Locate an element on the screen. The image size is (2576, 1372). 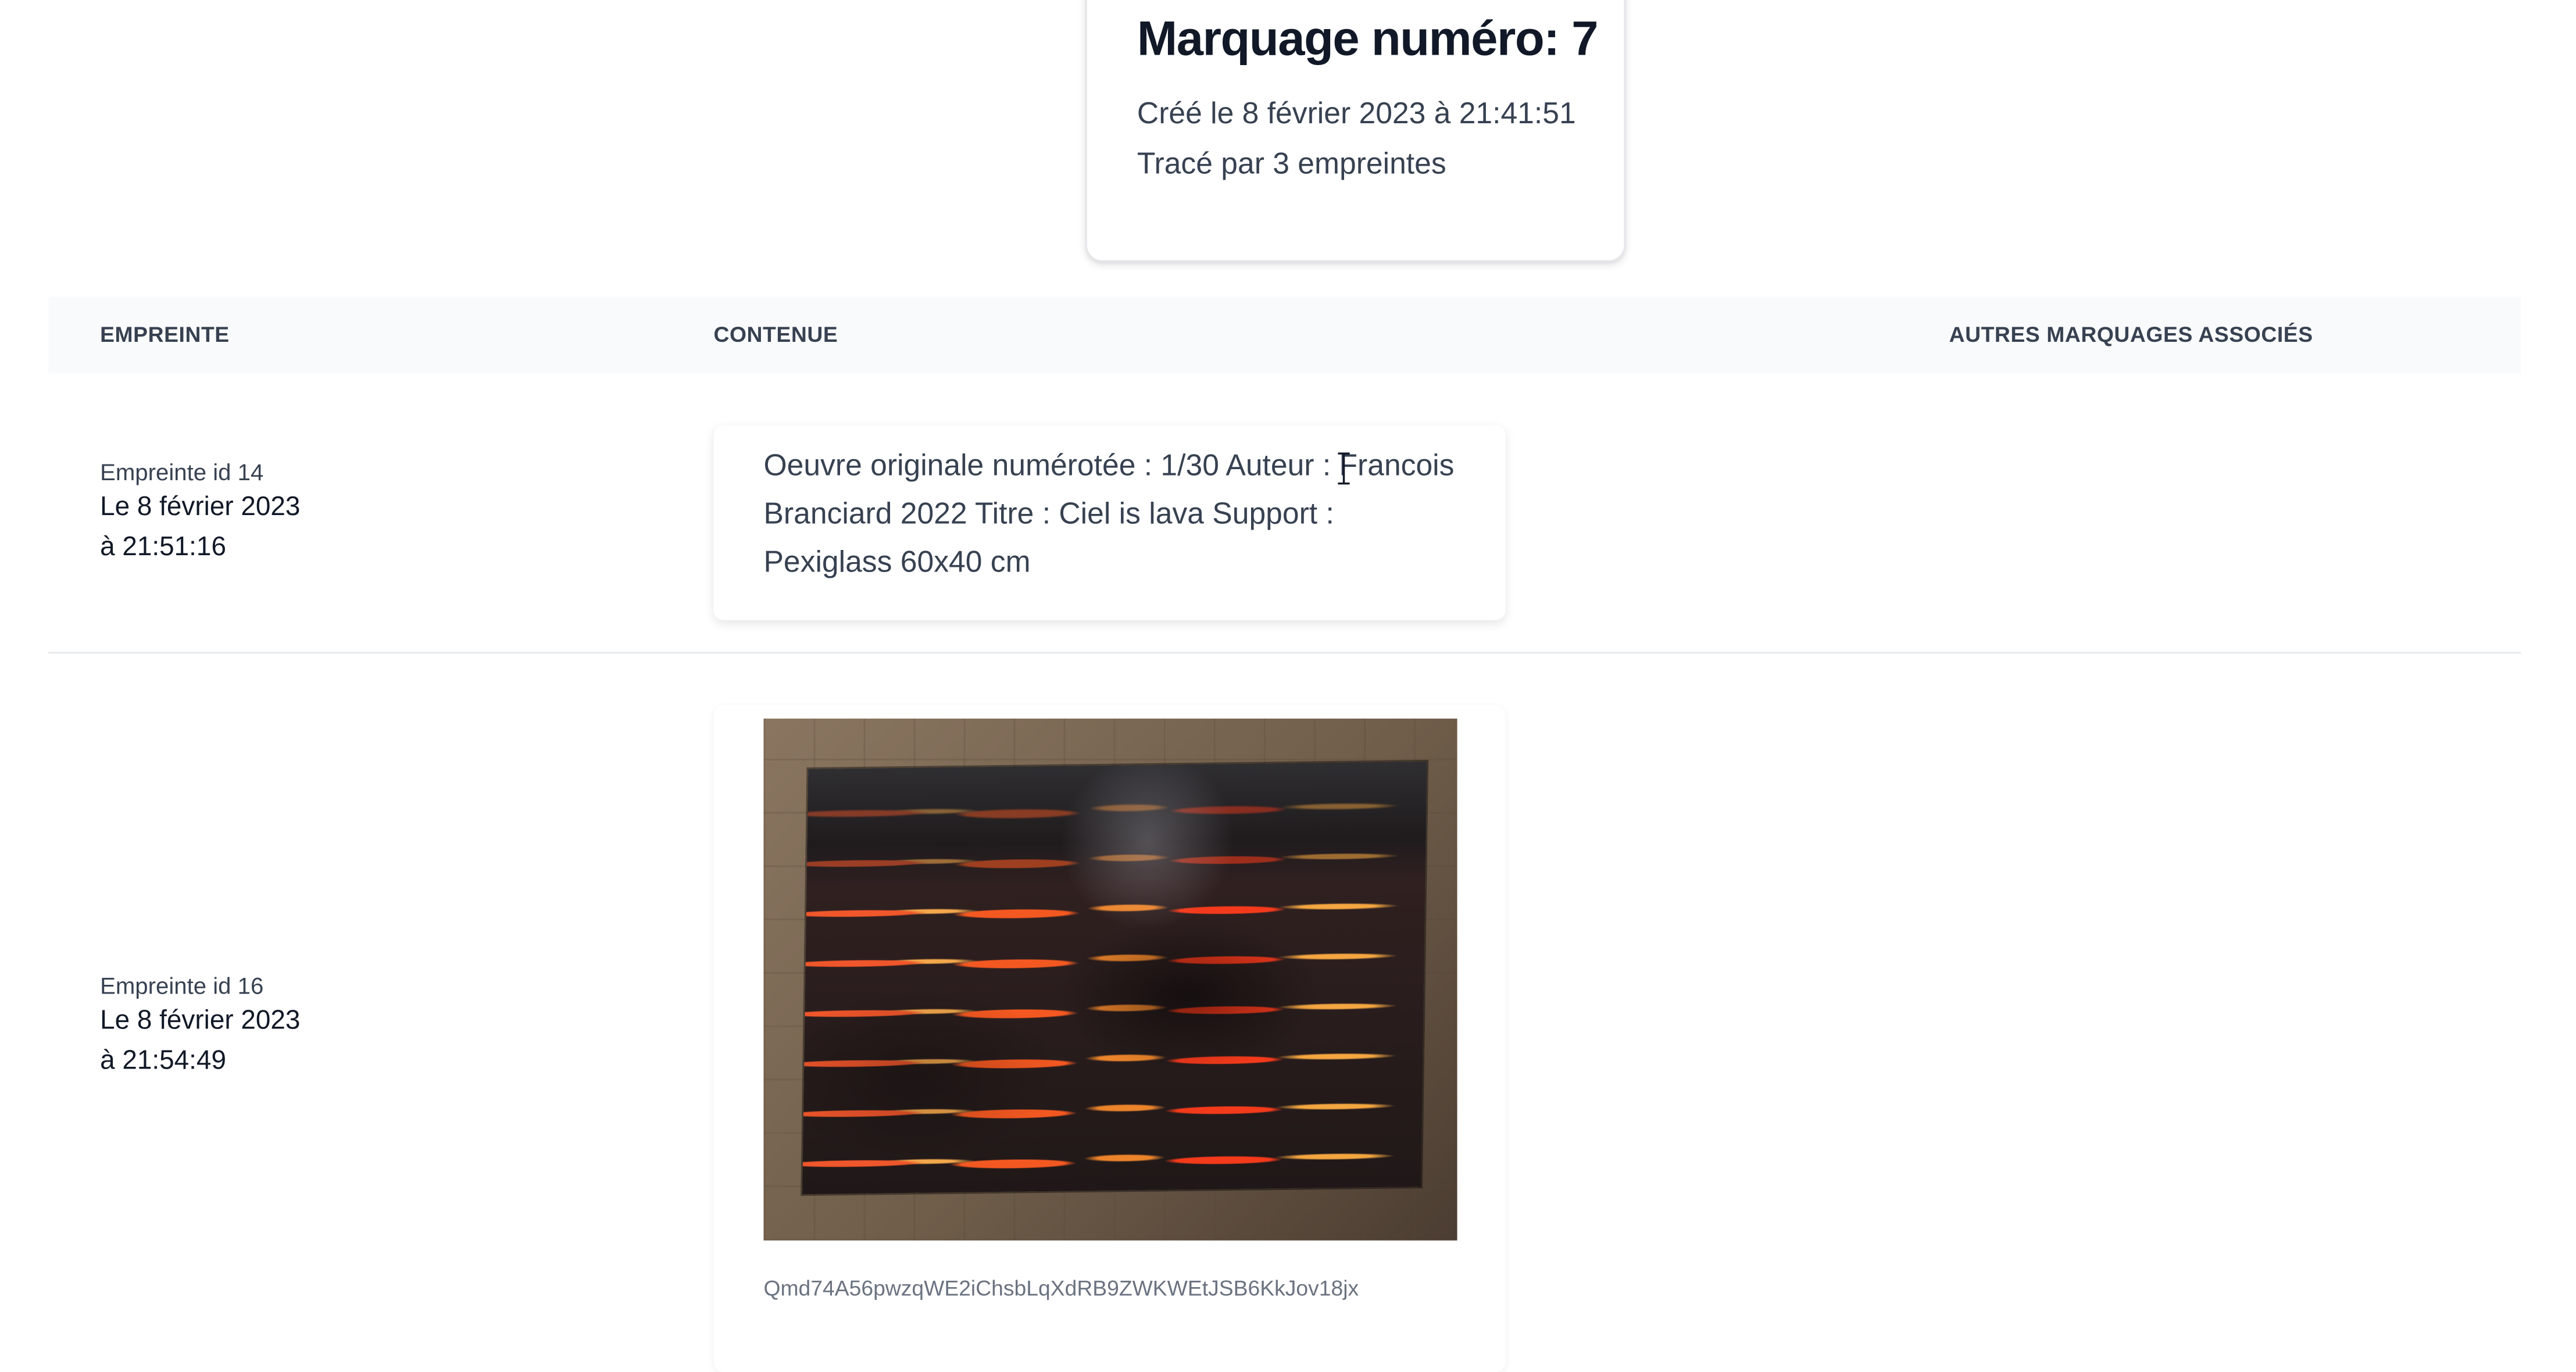
content-image is located at coordinates (1110, 980).